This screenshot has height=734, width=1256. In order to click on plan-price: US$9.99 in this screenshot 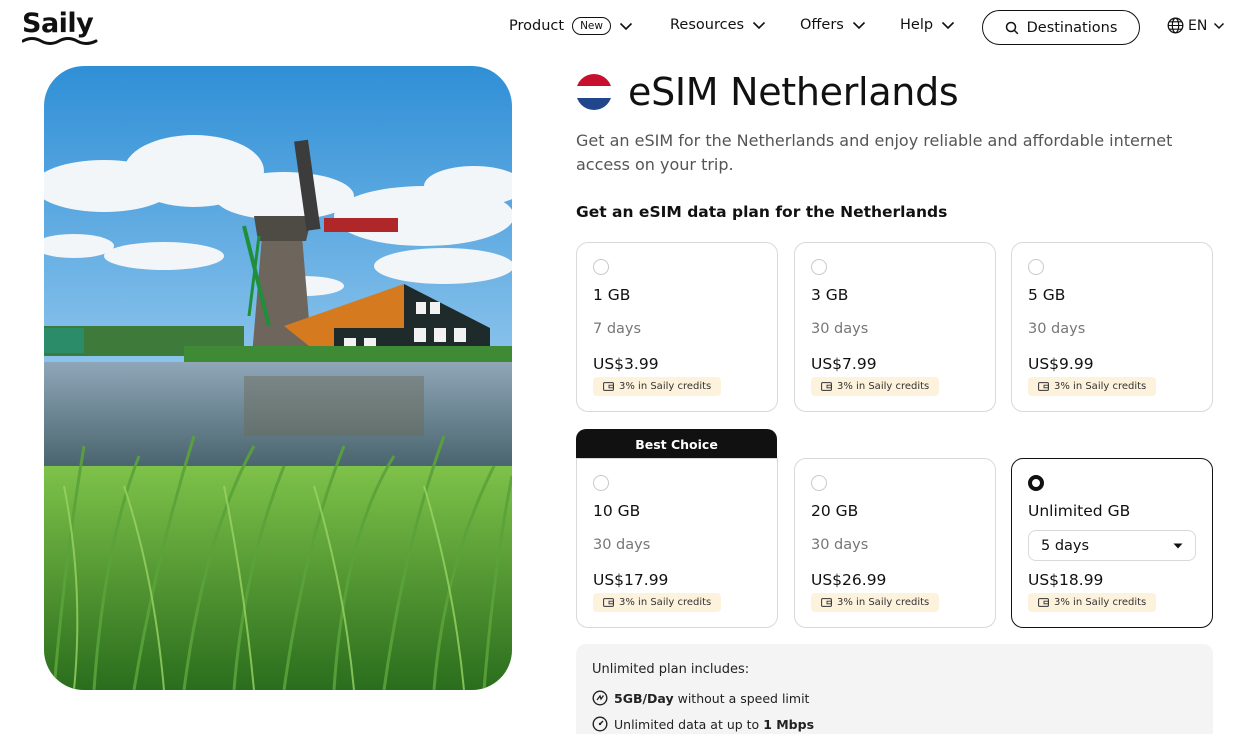, I will do `click(1061, 364)`.